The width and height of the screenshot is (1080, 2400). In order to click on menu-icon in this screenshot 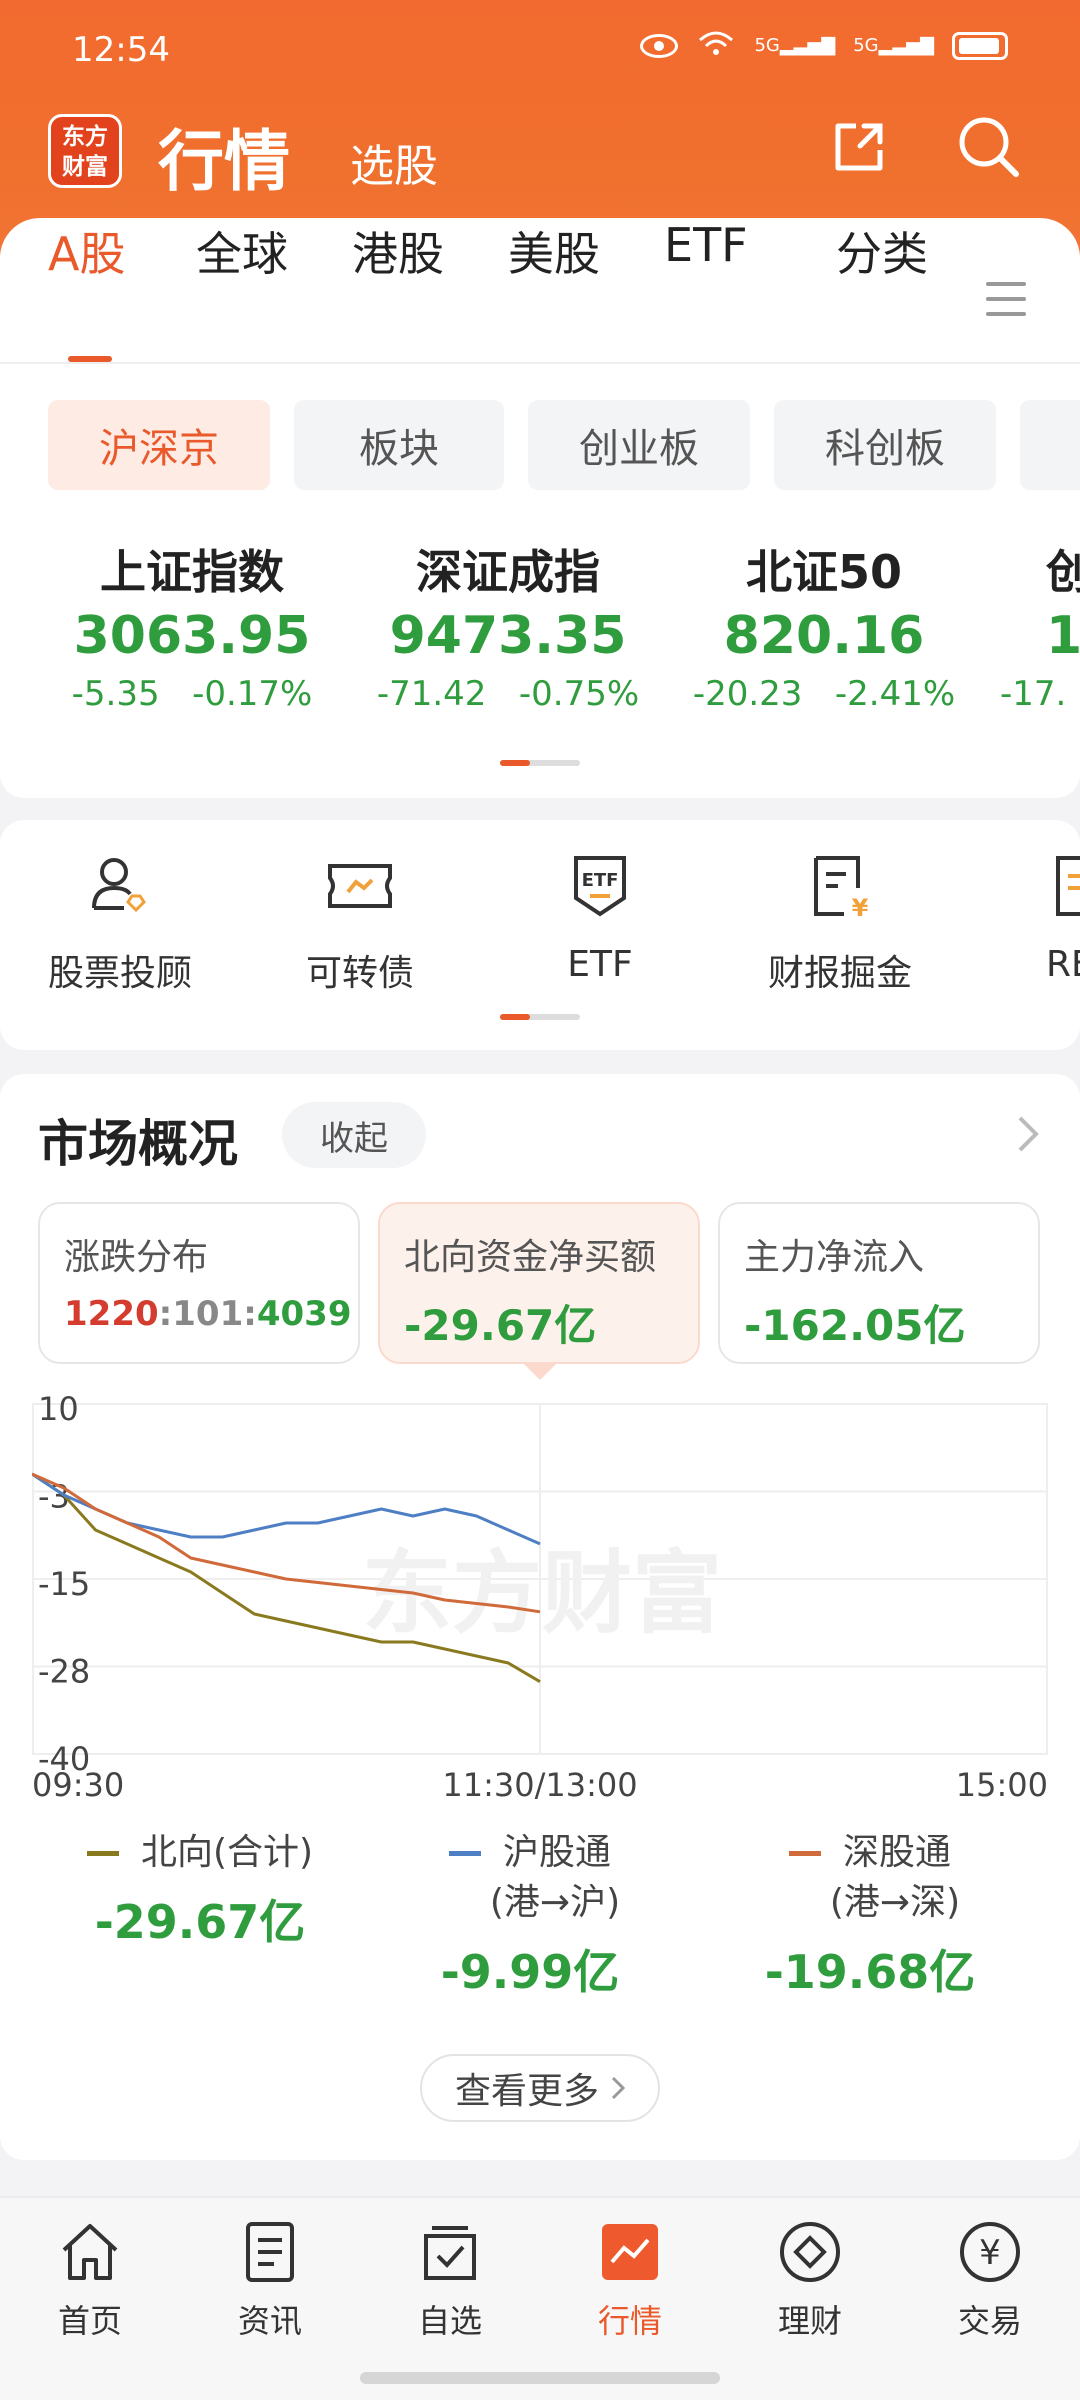, I will do `click(1006, 304)`.